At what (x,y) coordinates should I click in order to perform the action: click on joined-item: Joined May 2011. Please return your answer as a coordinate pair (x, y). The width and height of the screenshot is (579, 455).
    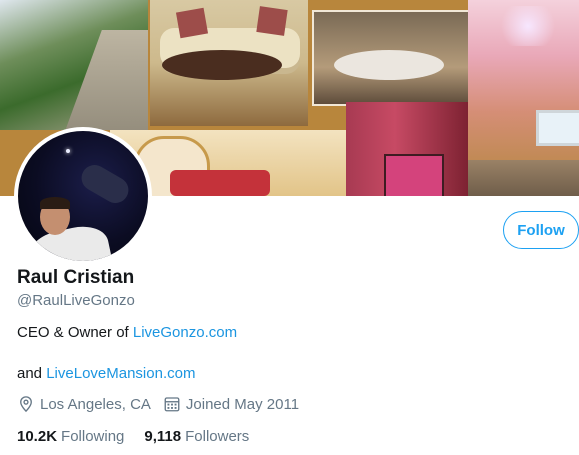
    Looking at the image, I should click on (231, 404).